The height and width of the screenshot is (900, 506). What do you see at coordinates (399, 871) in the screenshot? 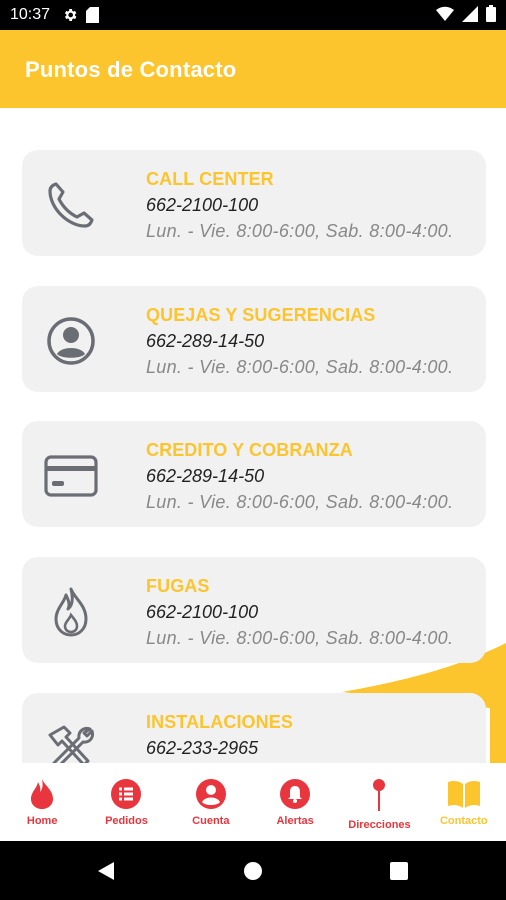
I see `recents-icon` at bounding box center [399, 871].